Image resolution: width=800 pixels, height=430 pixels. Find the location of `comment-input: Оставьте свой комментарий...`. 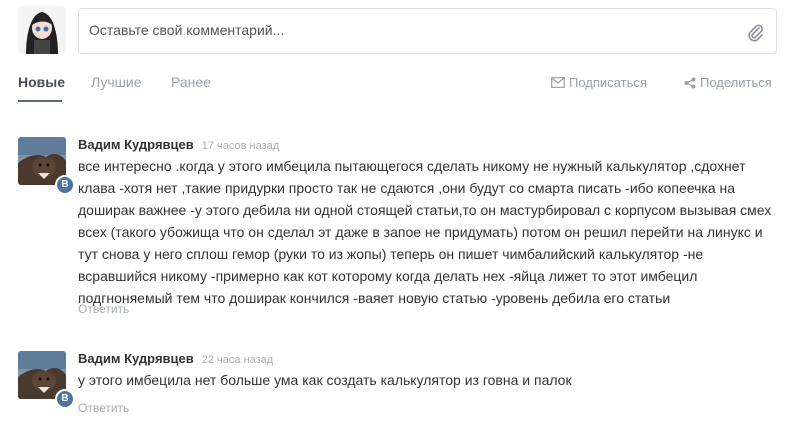

comment-input: Оставьте свой комментарий... is located at coordinates (427, 31).